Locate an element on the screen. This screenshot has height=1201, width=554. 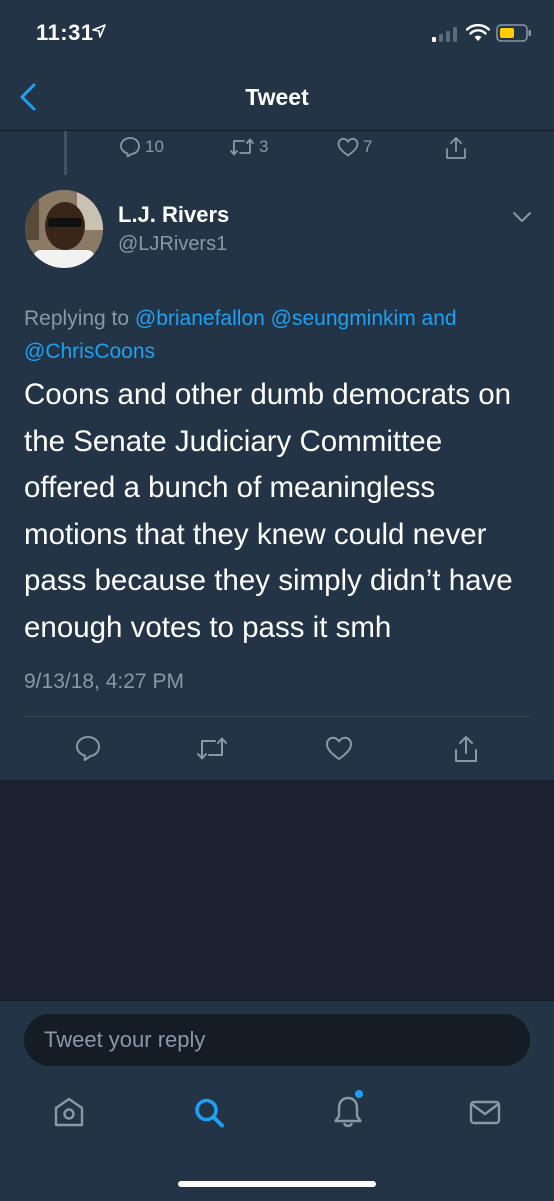
notifications-icon is located at coordinates (348, 1112).